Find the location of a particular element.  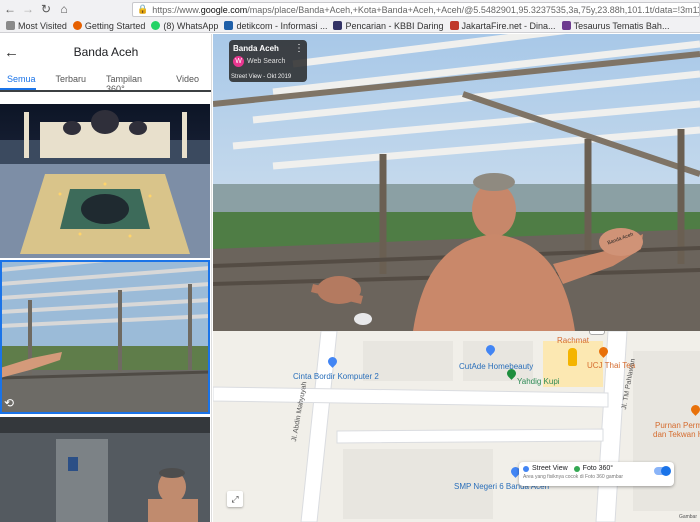

gear-icon is located at coordinates (10, 25).